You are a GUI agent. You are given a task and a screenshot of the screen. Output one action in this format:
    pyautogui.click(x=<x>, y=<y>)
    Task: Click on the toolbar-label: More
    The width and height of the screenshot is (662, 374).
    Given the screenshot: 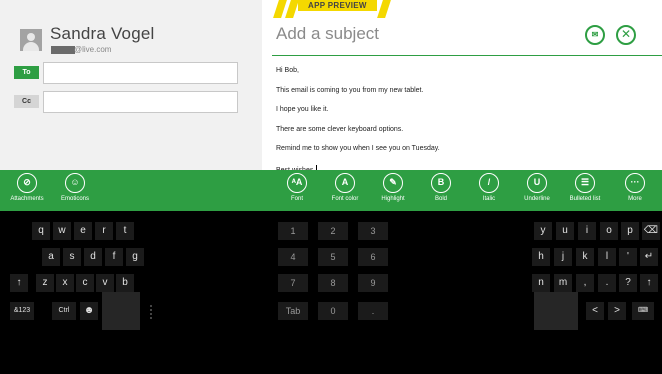 What is the action you would take?
    pyautogui.click(x=635, y=199)
    